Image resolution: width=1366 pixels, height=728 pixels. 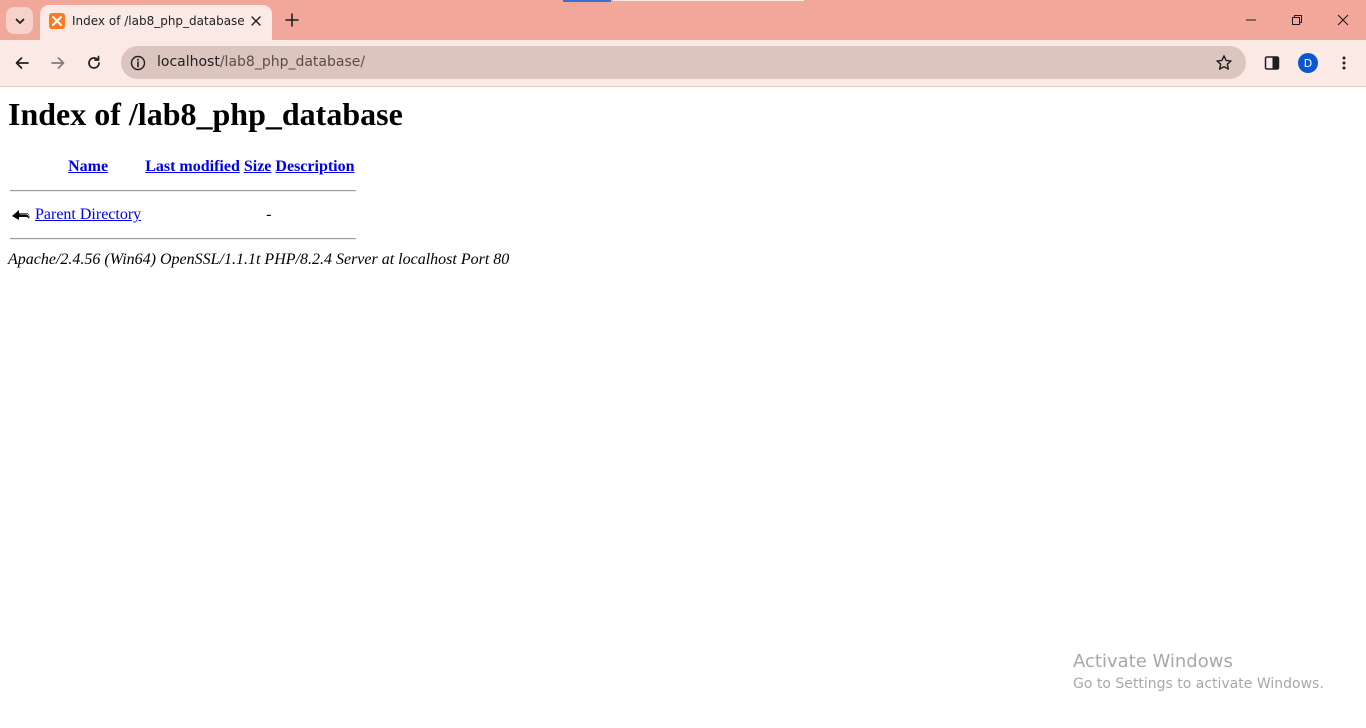 What do you see at coordinates (683, 20) in the screenshot?
I see `tab-strip: Index of /lab8_php_database` at bounding box center [683, 20].